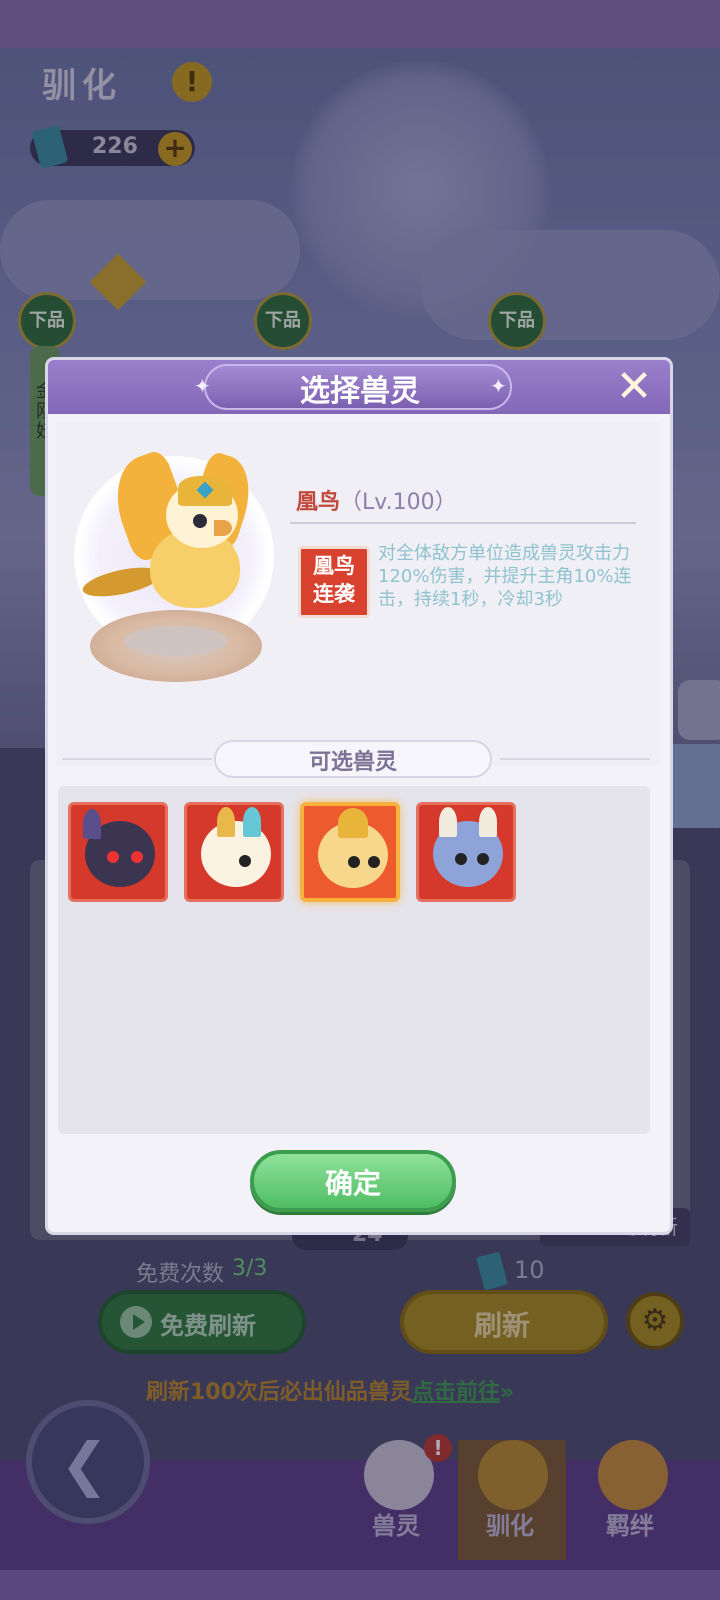  I want to click on pet-pedestal-top, so click(176, 641).